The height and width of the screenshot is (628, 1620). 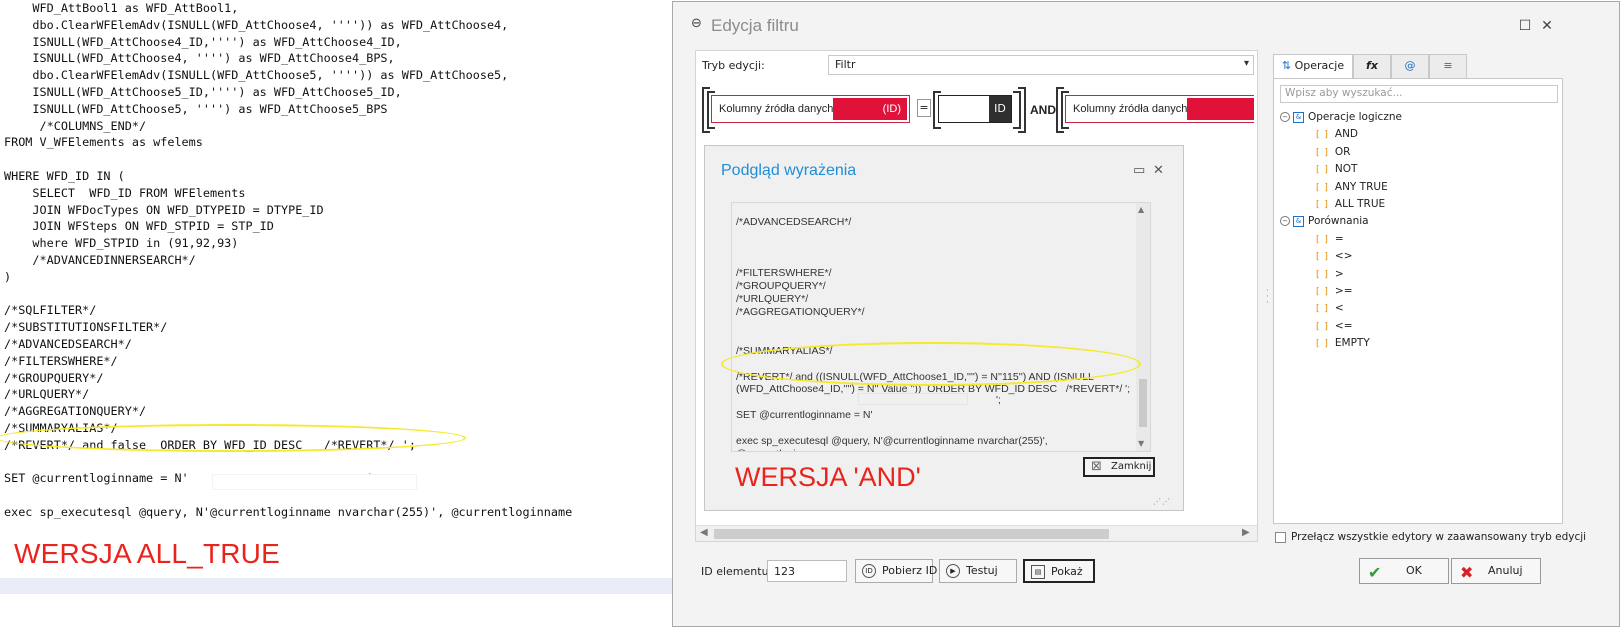 I want to click on maximize-icon: ☐, so click(x=1525, y=26).